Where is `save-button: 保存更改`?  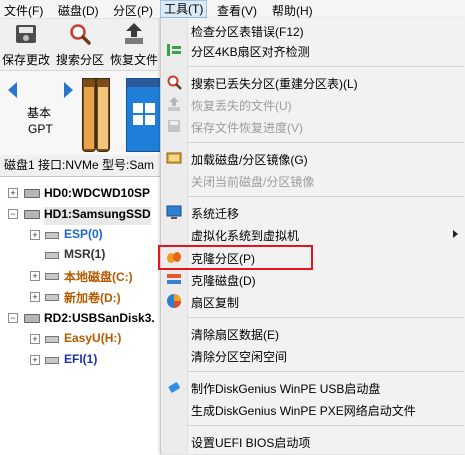 save-button: 保存更改 is located at coordinates (26, 43).